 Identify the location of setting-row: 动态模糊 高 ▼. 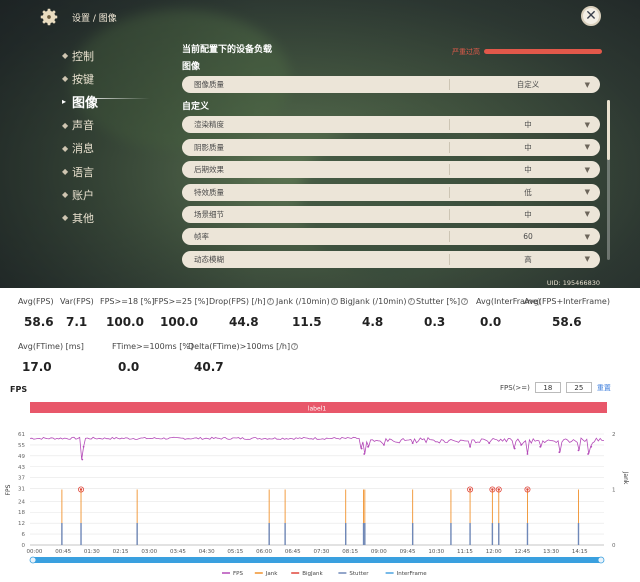
(391, 259).